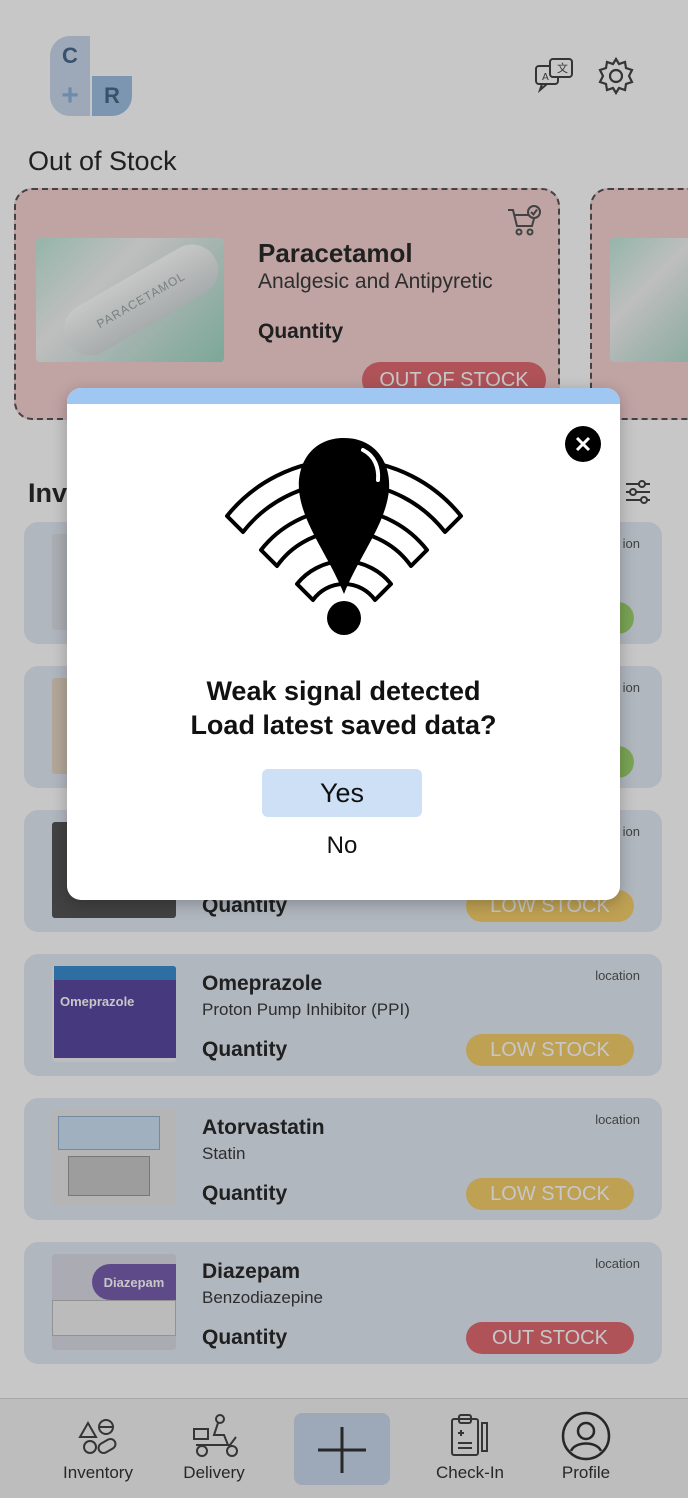 This screenshot has width=688, height=1498. I want to click on close-button, so click(583, 444).